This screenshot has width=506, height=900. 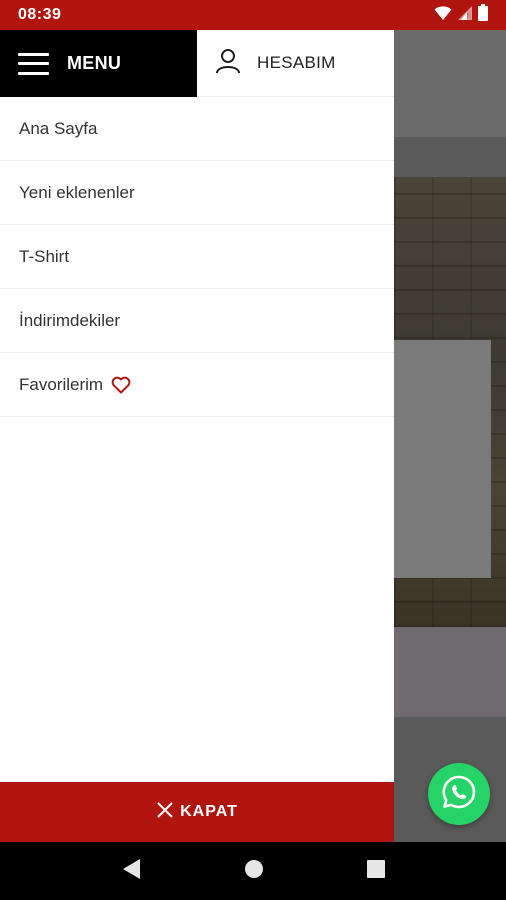 I want to click on status-bar: 08:39 !, so click(x=253, y=15).